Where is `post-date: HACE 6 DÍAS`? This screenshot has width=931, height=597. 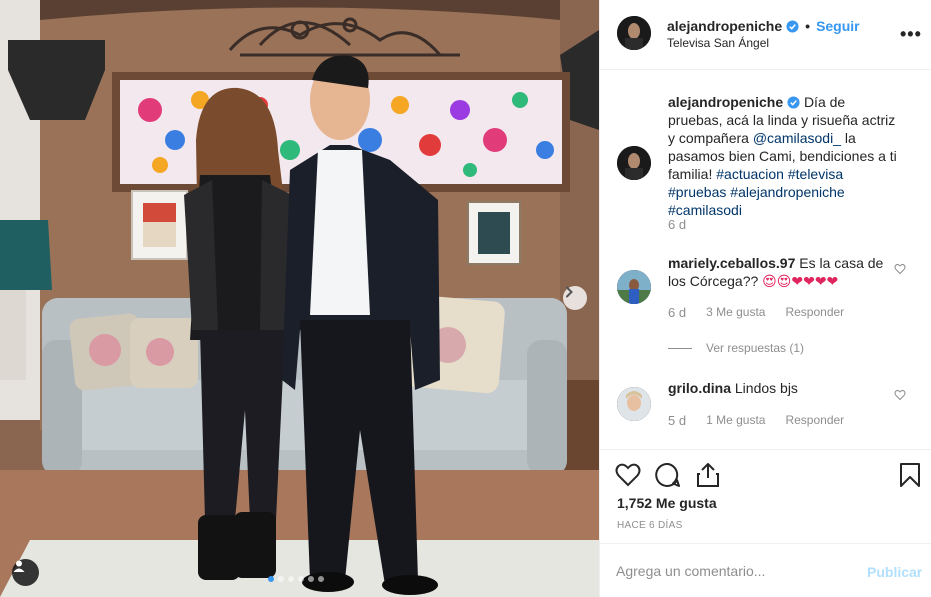 post-date: HACE 6 DÍAS is located at coordinates (650, 525).